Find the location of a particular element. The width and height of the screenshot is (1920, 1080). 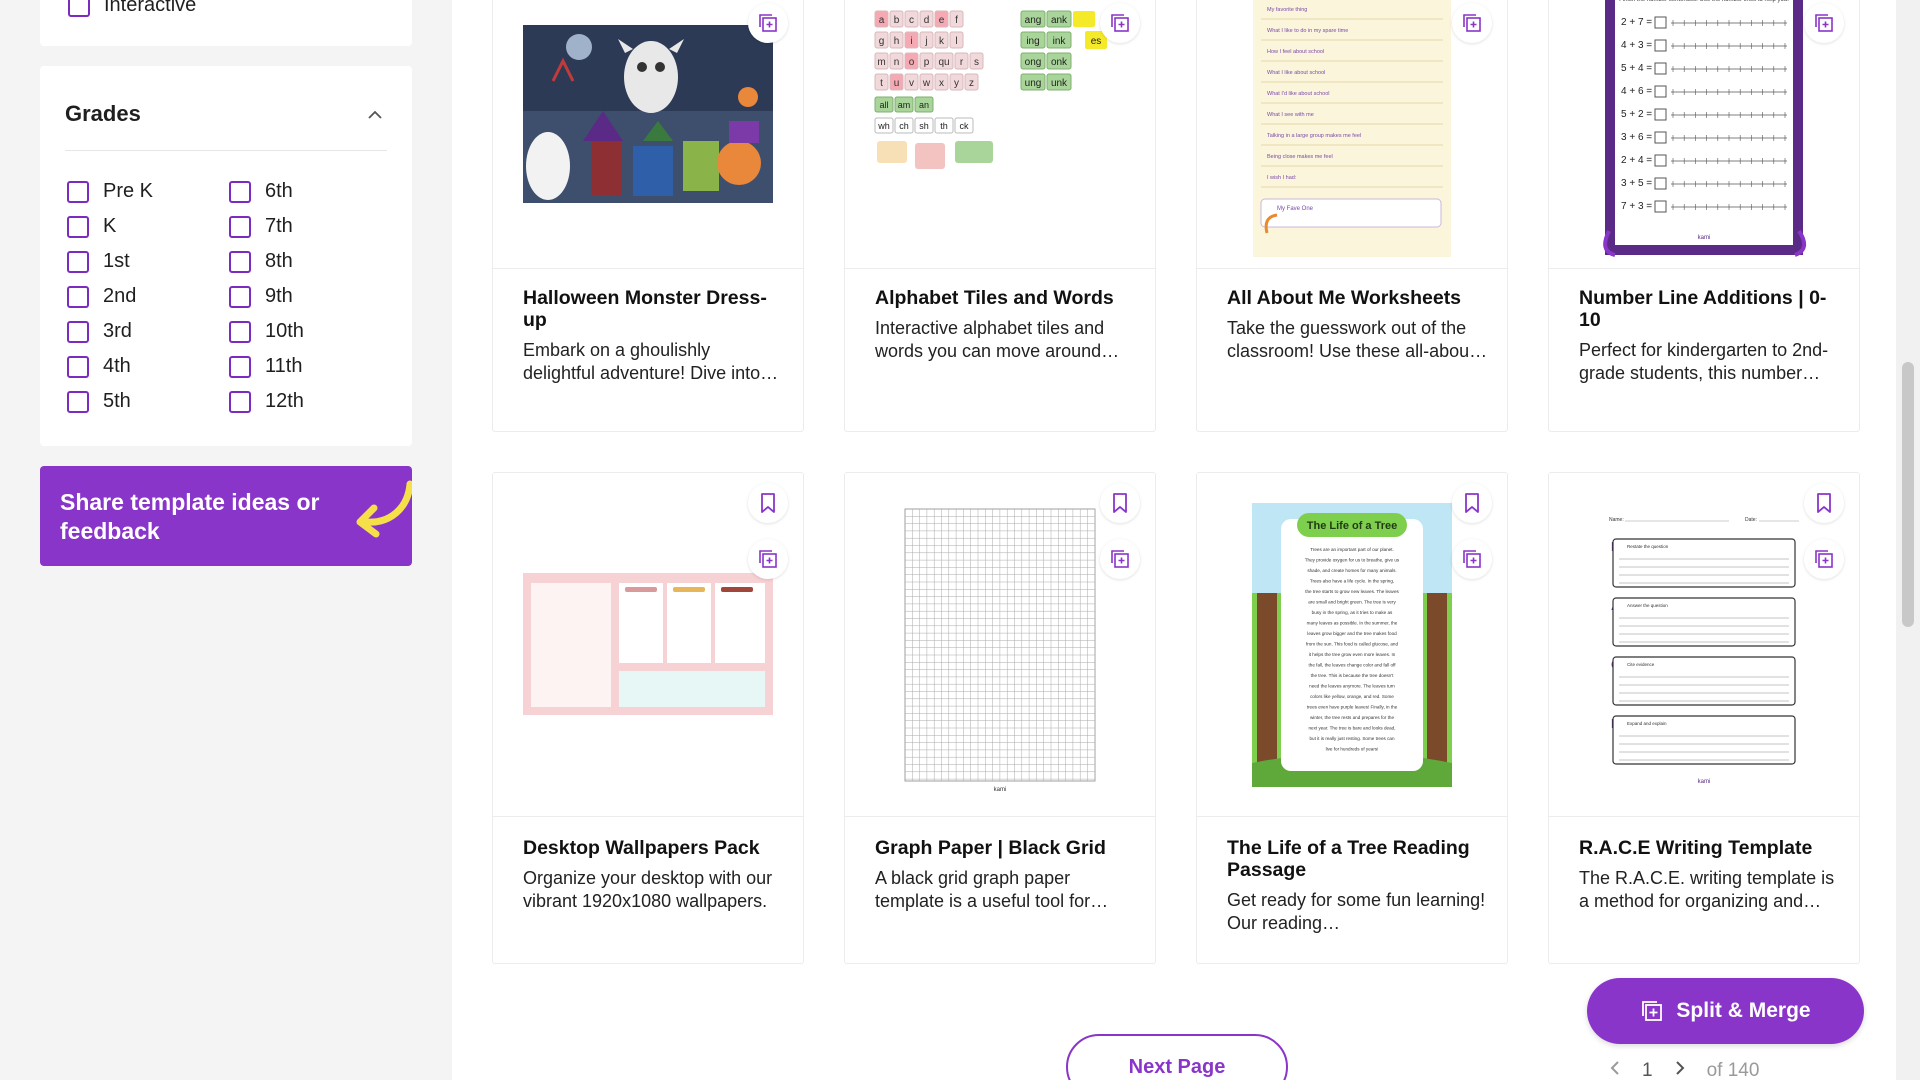

grade-option: Pre K is located at coordinates (110, 191).